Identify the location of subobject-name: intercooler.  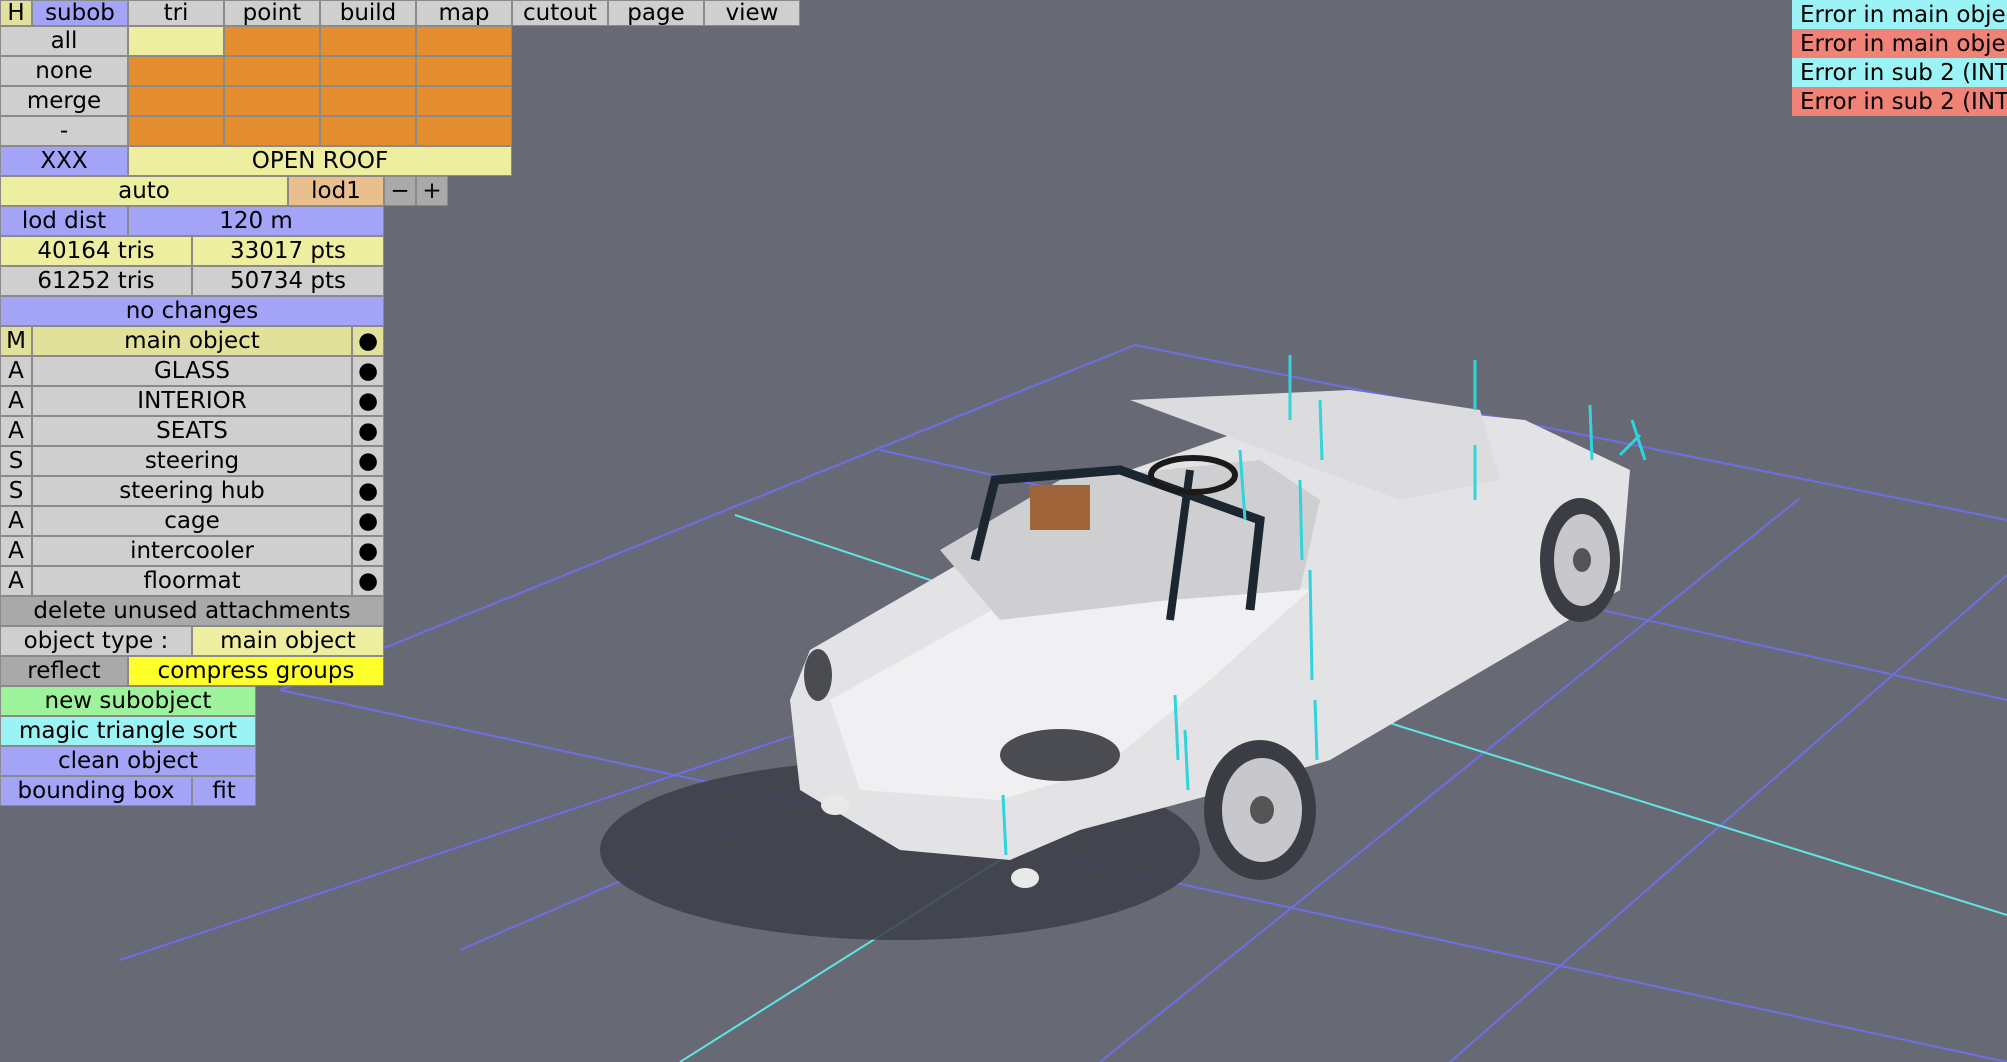
(192, 551).